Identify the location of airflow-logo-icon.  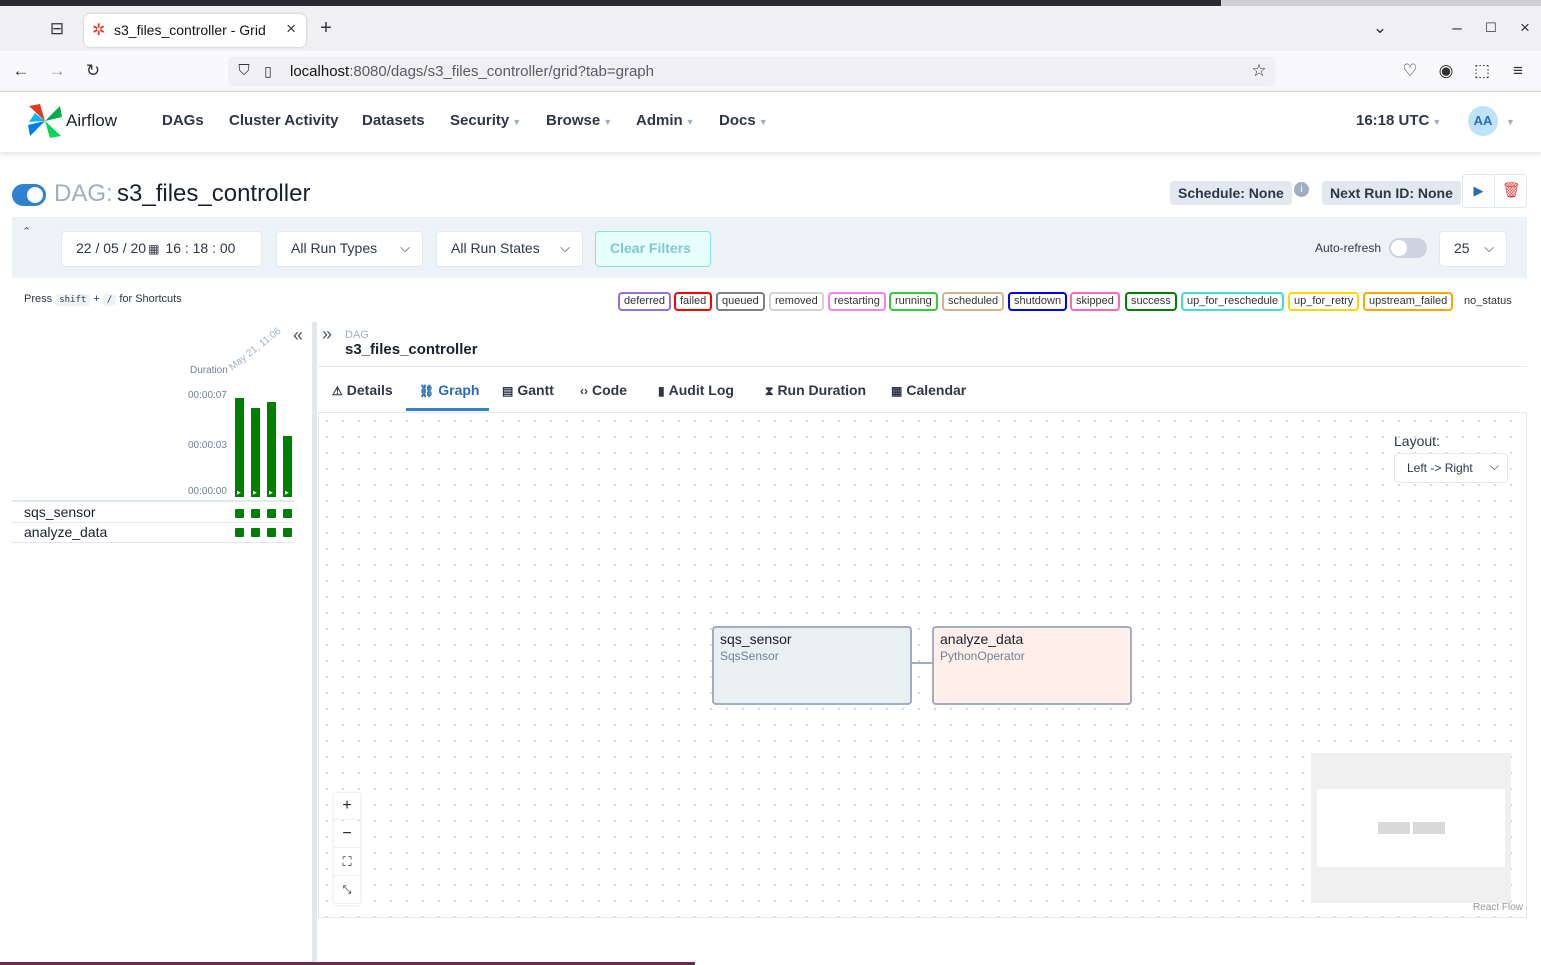
(45, 121).